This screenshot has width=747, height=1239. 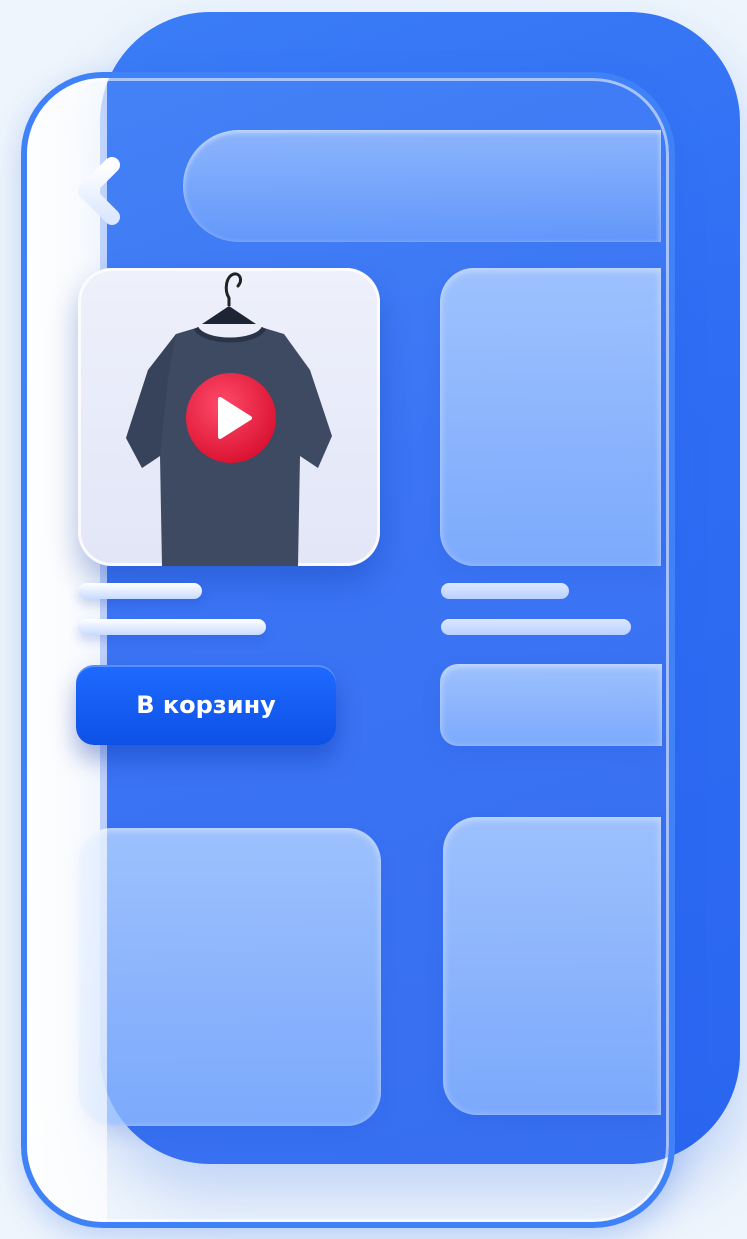 What do you see at coordinates (206, 705) in the screenshot?
I see `add-to-cart-button: В корзину` at bounding box center [206, 705].